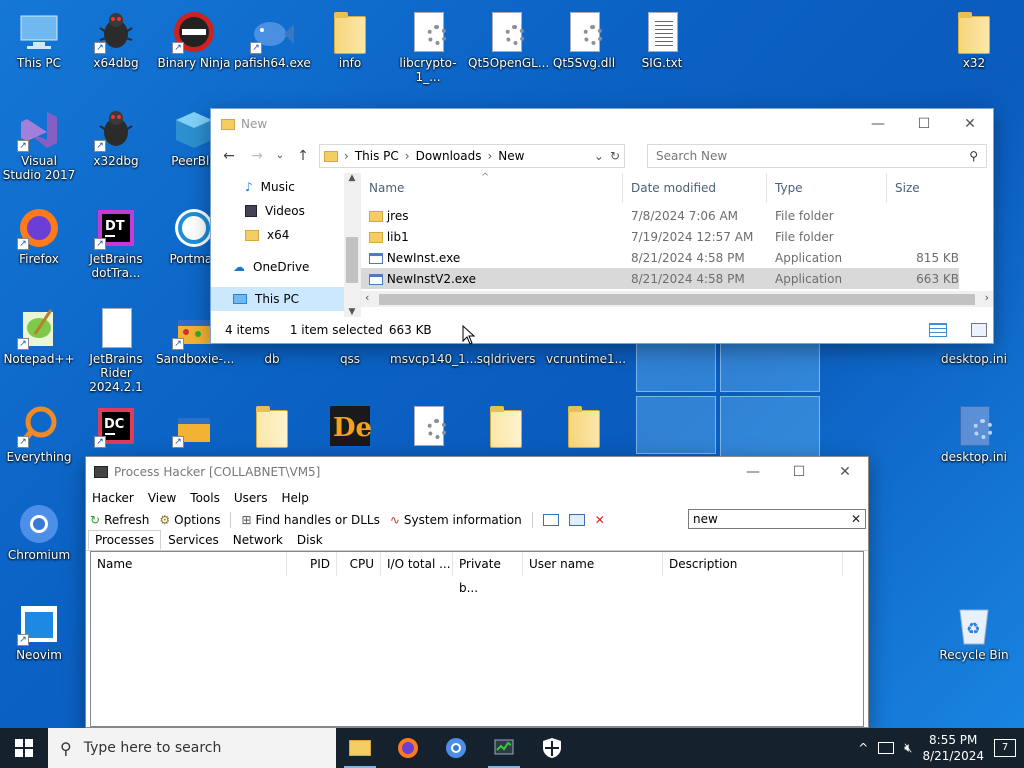 The image size is (1024, 768). Describe the element at coordinates (359, 564) in the screenshot. I see `column-cpu: CPU` at that location.